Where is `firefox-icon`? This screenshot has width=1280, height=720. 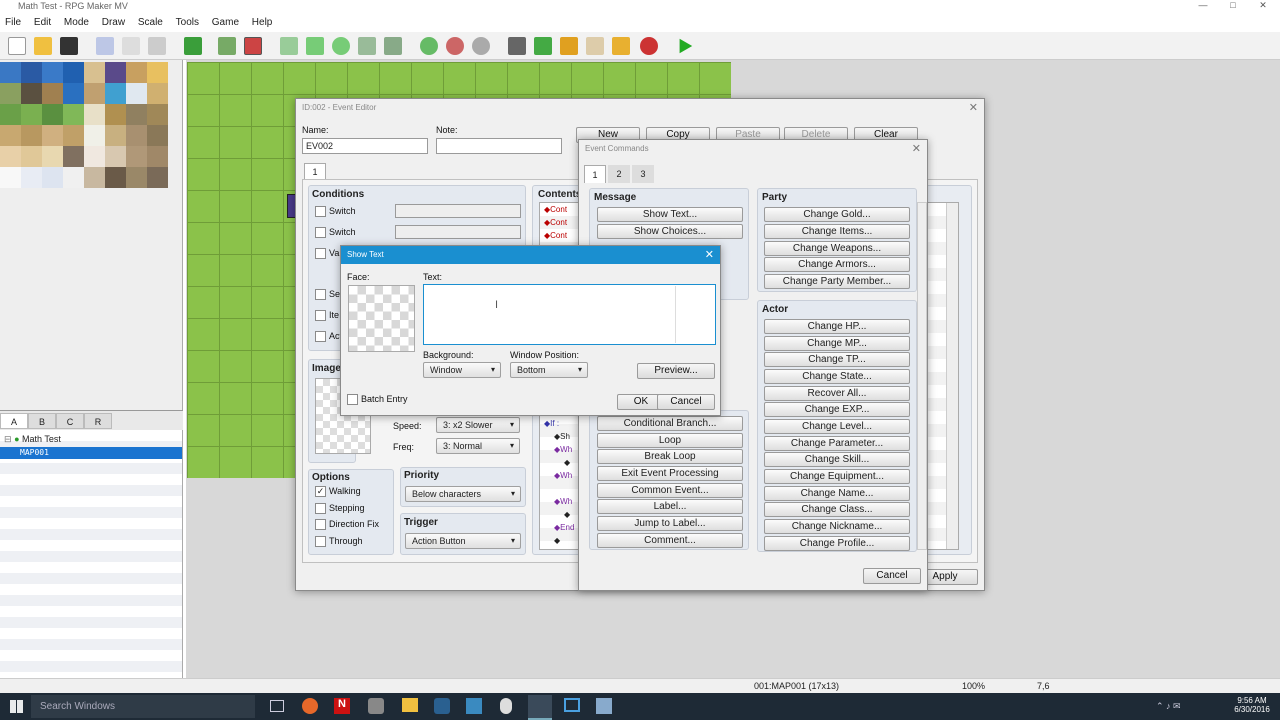
firefox-icon is located at coordinates (310, 706).